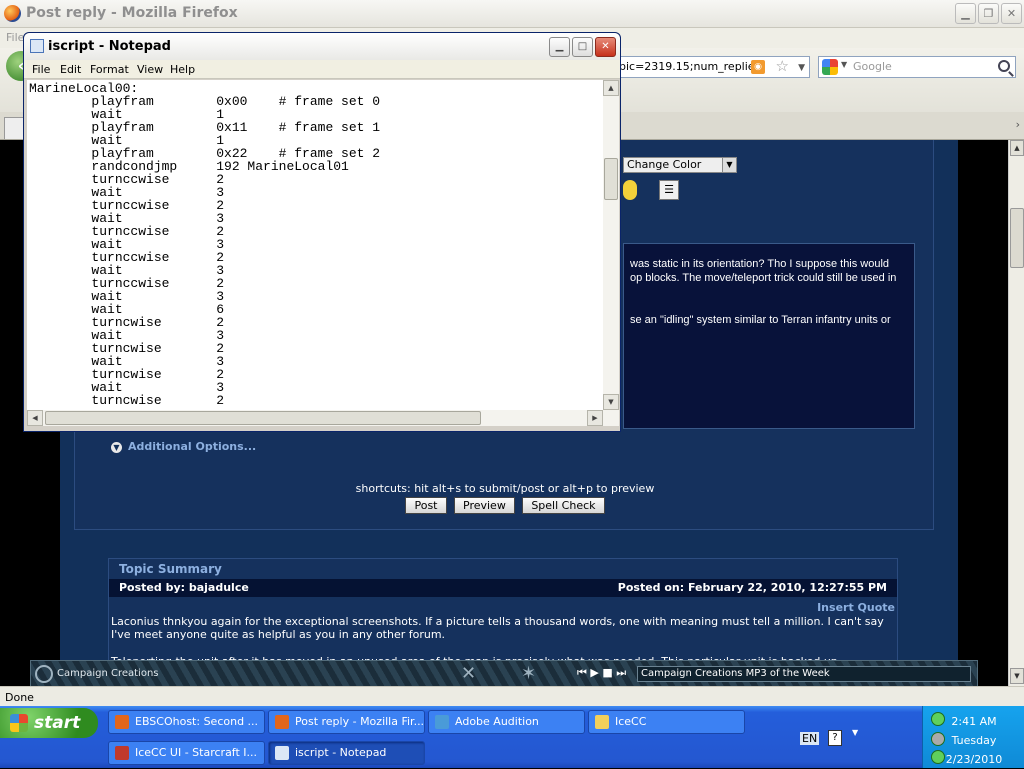 This screenshot has width=1024, height=769. I want to click on starcraft-logo-icon: ✕, so click(469, 673).